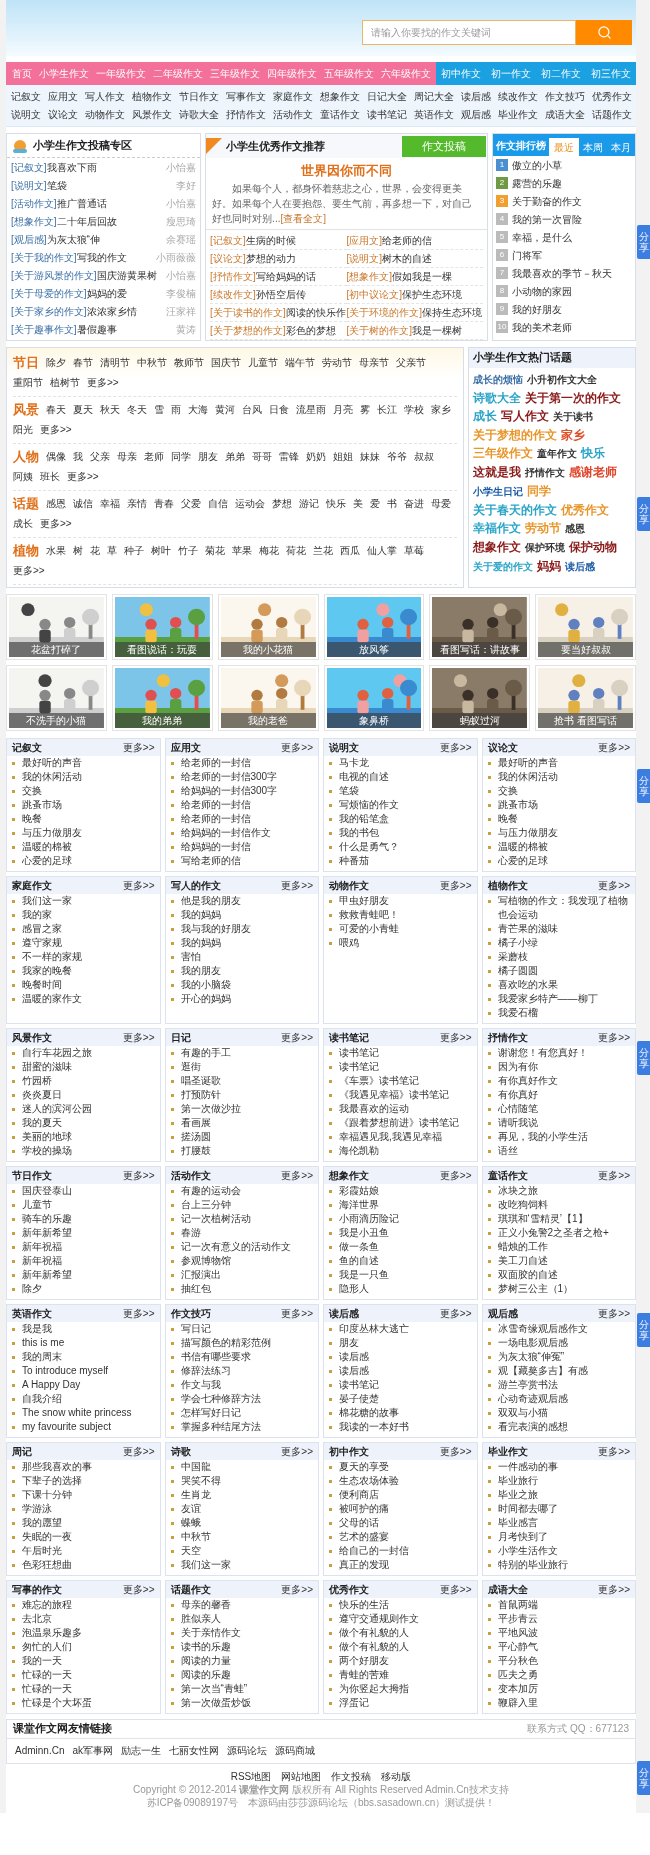  I want to click on category-link: 议论文, so click(62, 114).